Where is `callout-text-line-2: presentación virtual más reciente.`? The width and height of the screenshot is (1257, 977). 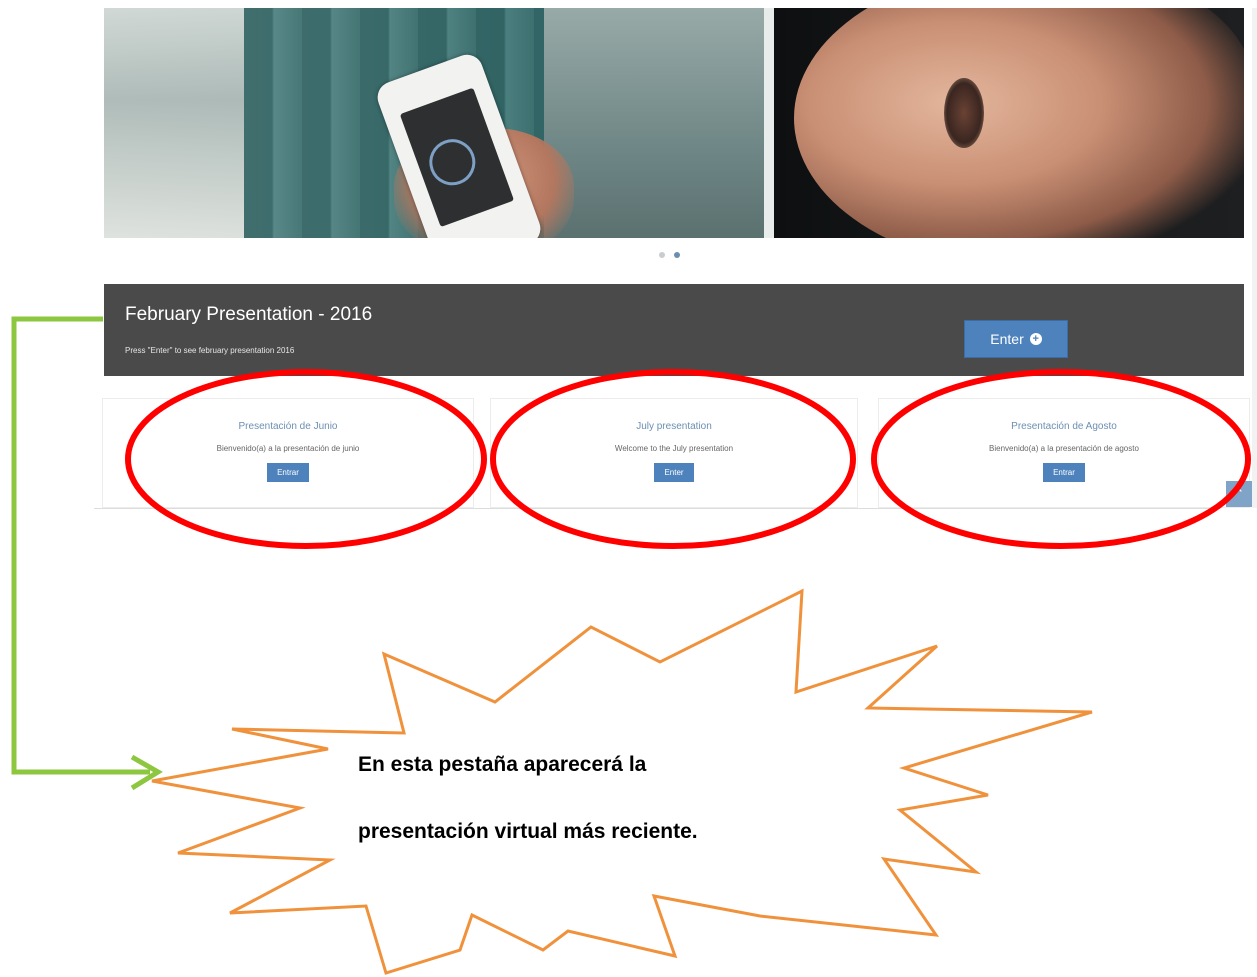
callout-text-line-2: presentación virtual más reciente. is located at coordinates (528, 831).